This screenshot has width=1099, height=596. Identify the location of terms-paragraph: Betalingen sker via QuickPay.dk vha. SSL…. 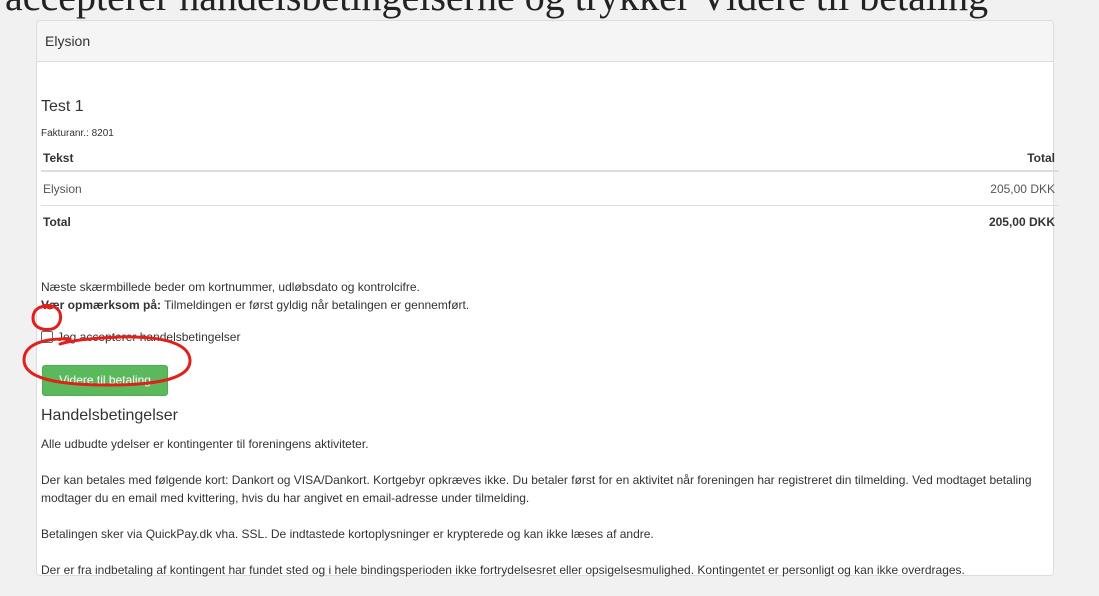
(347, 534).